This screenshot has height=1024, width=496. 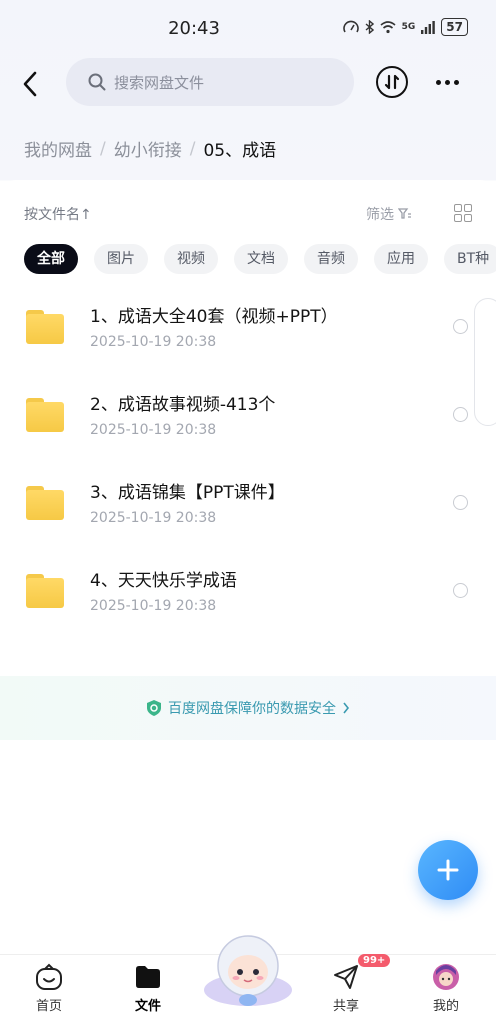 I want to click on status-icons: 5G 57, so click(x=405, y=27).